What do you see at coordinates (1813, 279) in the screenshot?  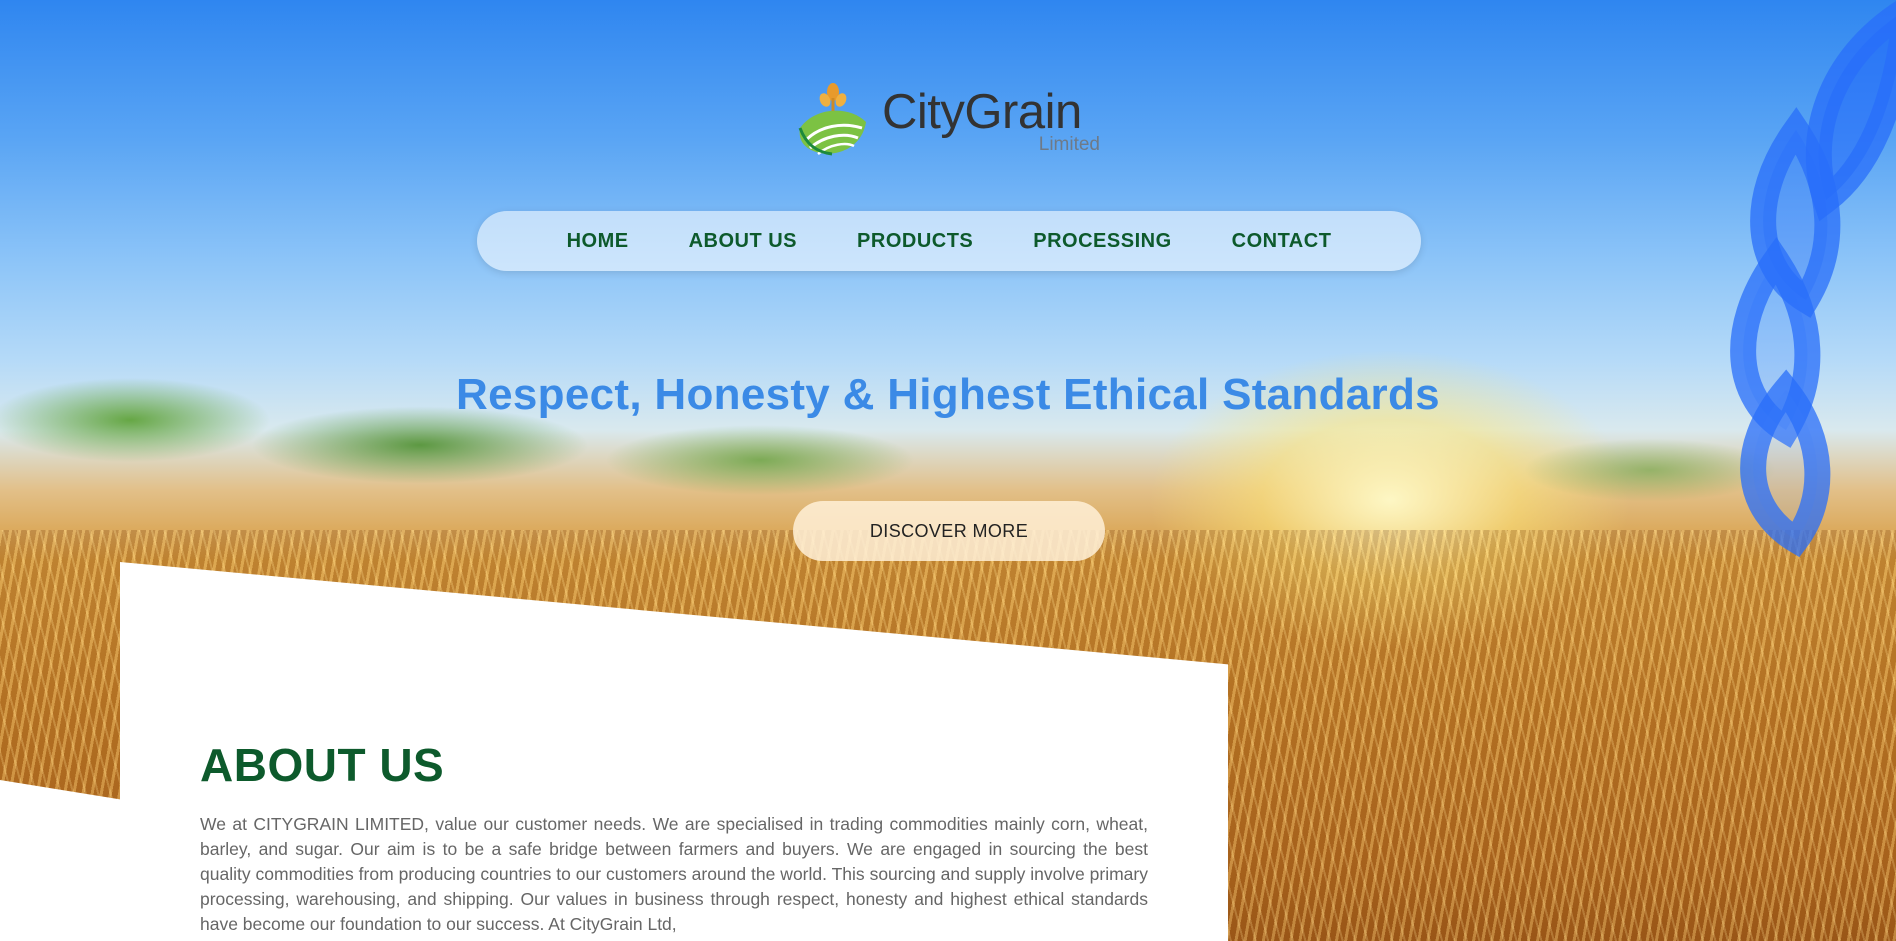 I see `wheat-watermark-icon` at bounding box center [1813, 279].